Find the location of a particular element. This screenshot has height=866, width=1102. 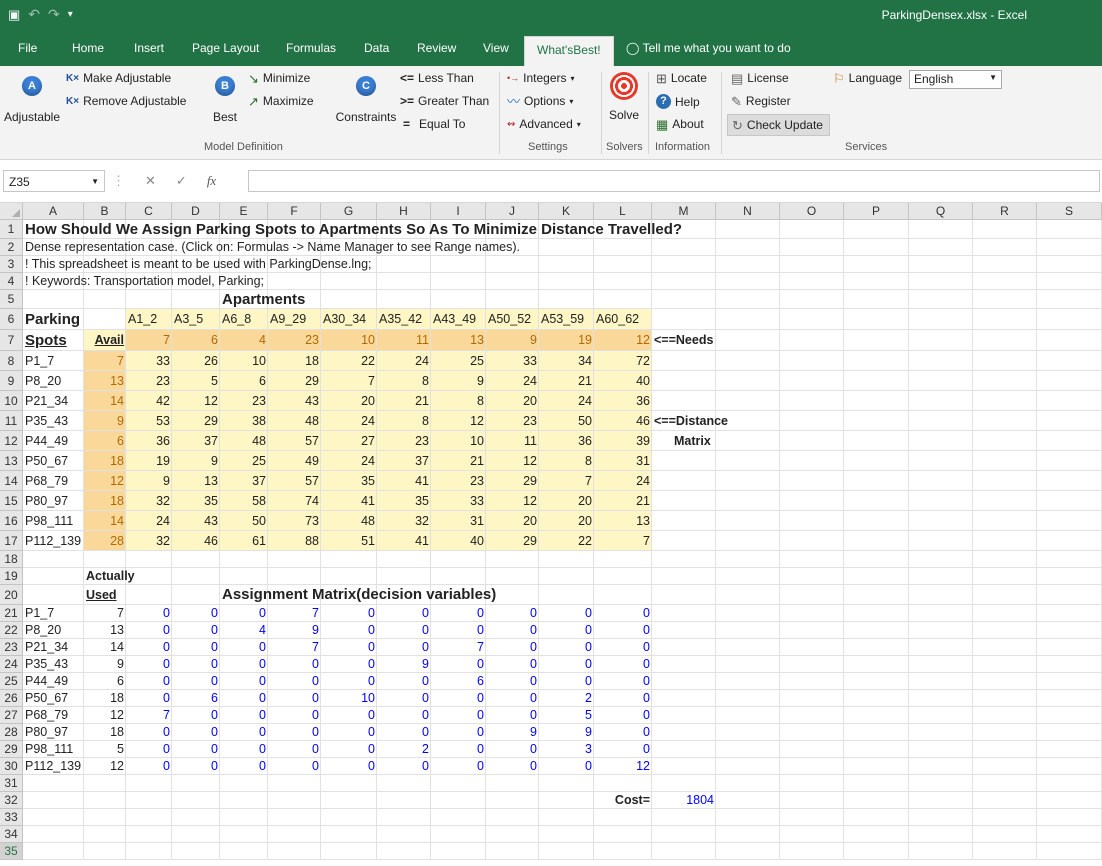

row-header-33: 33 is located at coordinates (11, 817).